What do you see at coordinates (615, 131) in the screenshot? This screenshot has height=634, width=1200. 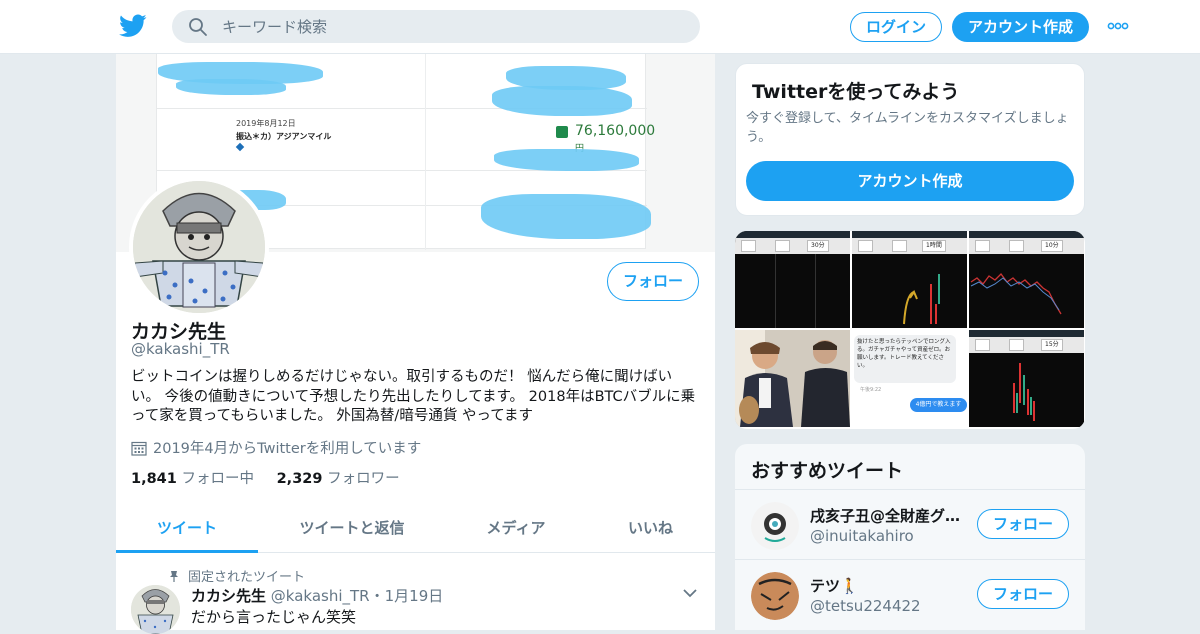 I see `amount-value: 76,160,000` at bounding box center [615, 131].